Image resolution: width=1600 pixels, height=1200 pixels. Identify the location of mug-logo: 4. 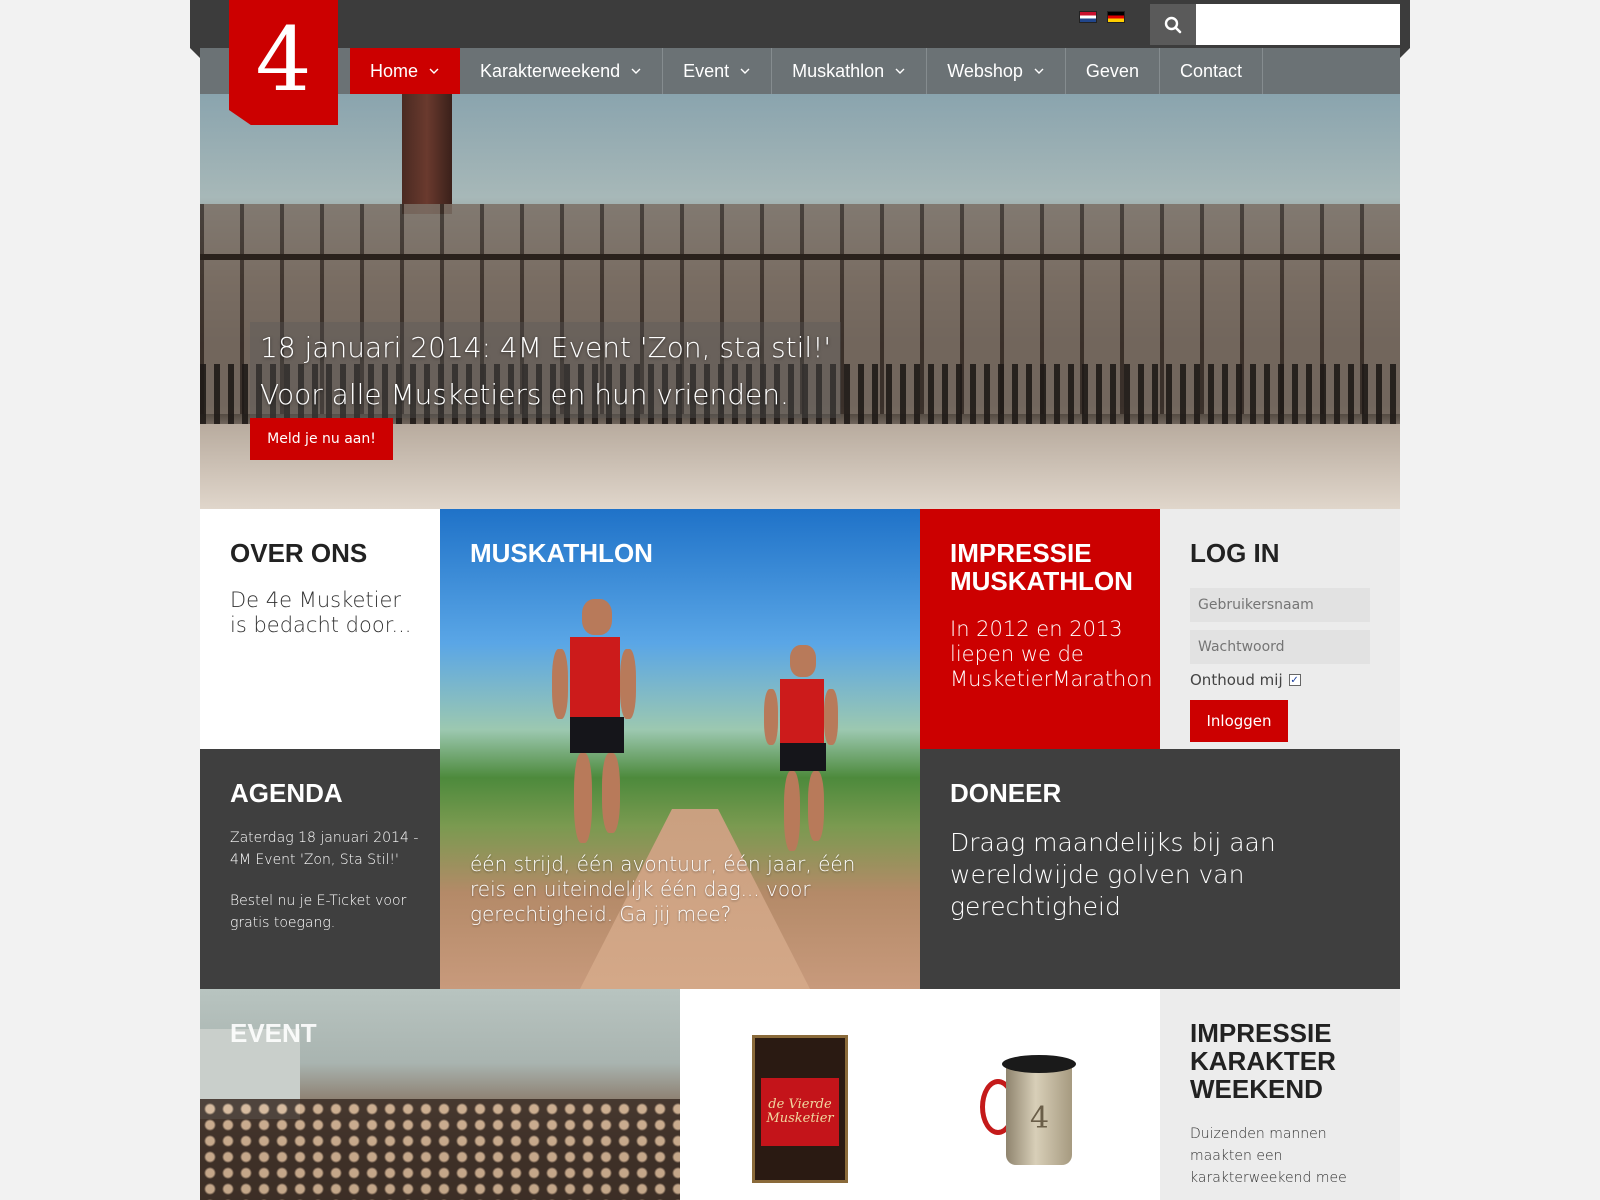
(1040, 1118).